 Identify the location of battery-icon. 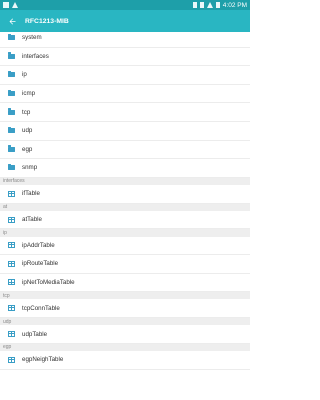
(217, 5).